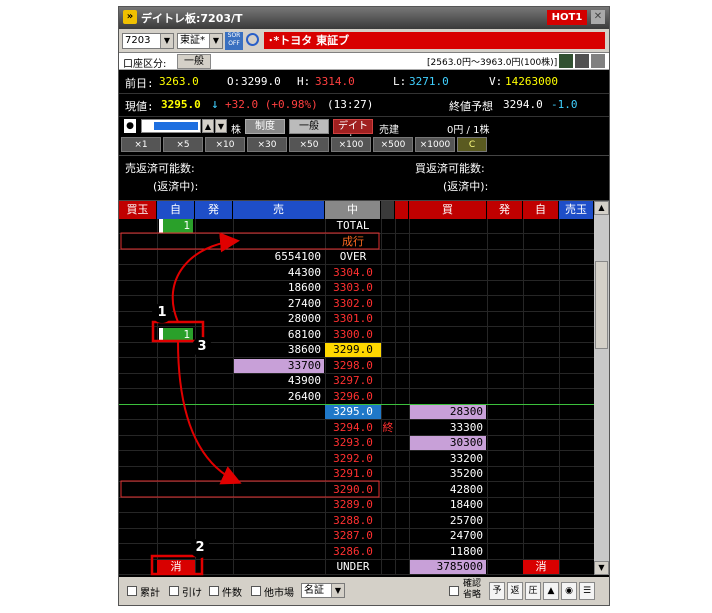  What do you see at coordinates (598, 61) in the screenshot?
I see `panel-icon` at bounding box center [598, 61].